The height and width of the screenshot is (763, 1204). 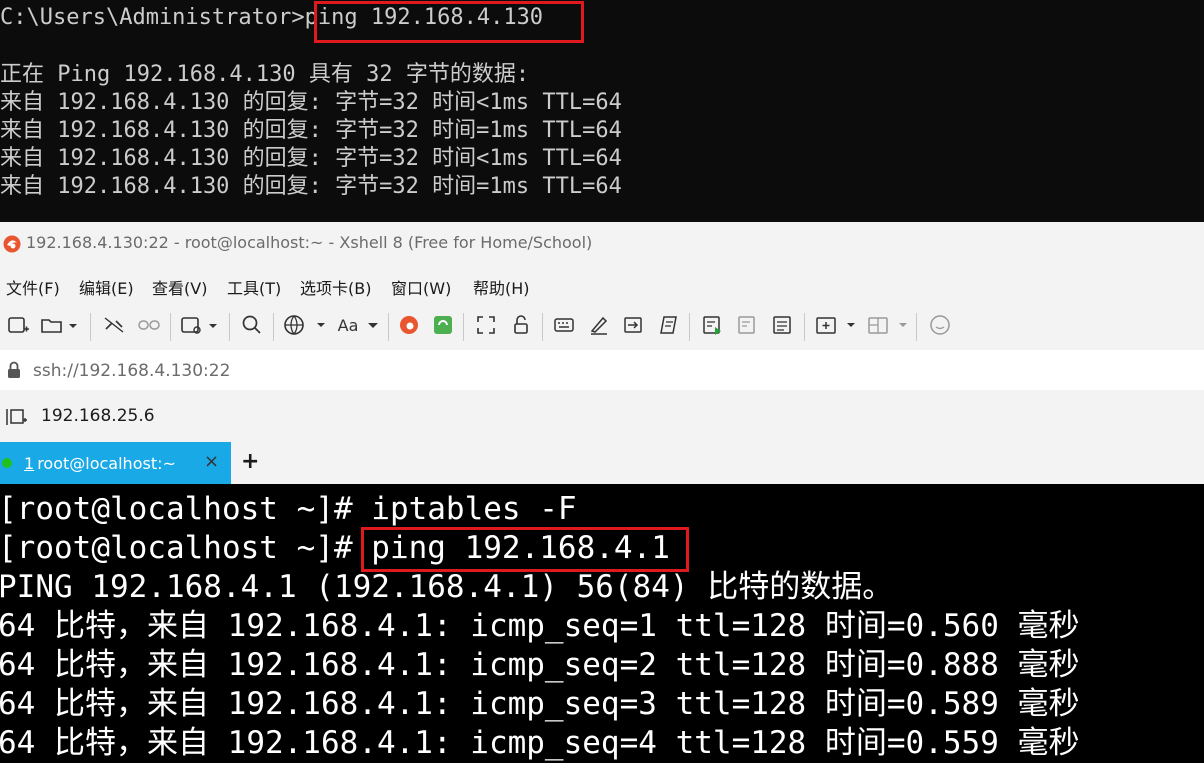 What do you see at coordinates (29, 463) in the screenshot?
I see `tab-number: 1` at bounding box center [29, 463].